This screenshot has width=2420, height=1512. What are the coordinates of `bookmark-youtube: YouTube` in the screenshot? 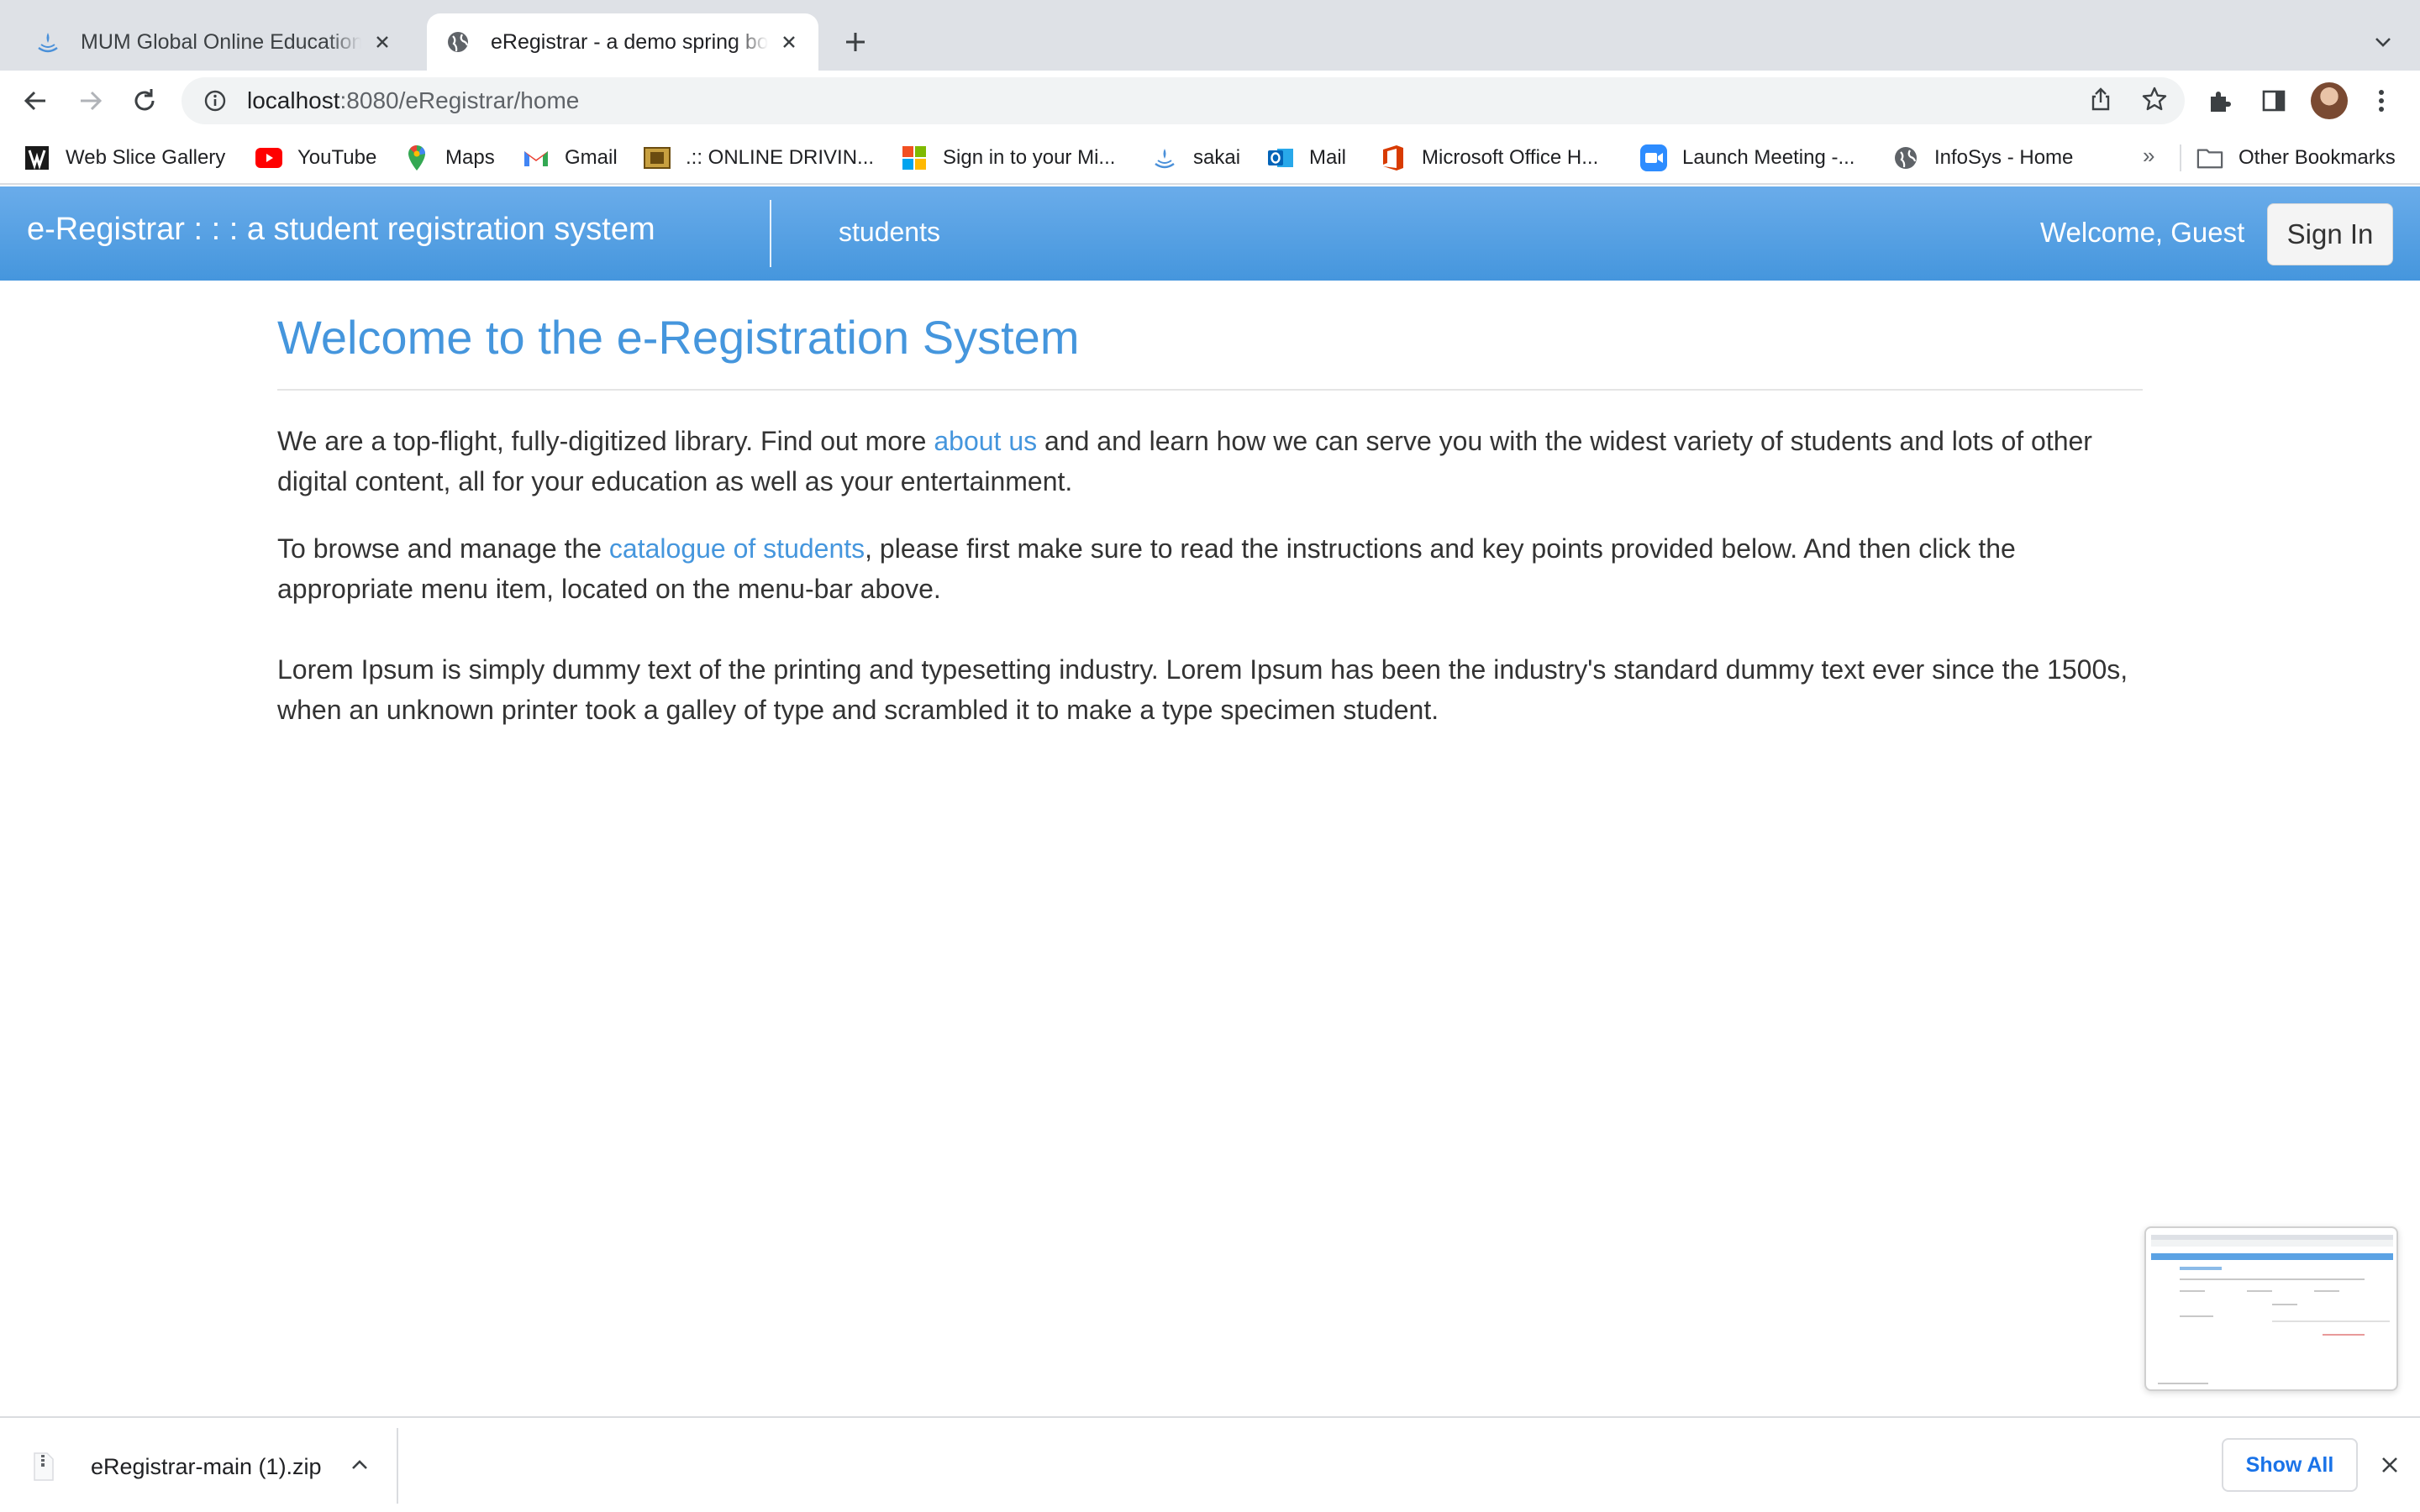 It's located at (315, 158).